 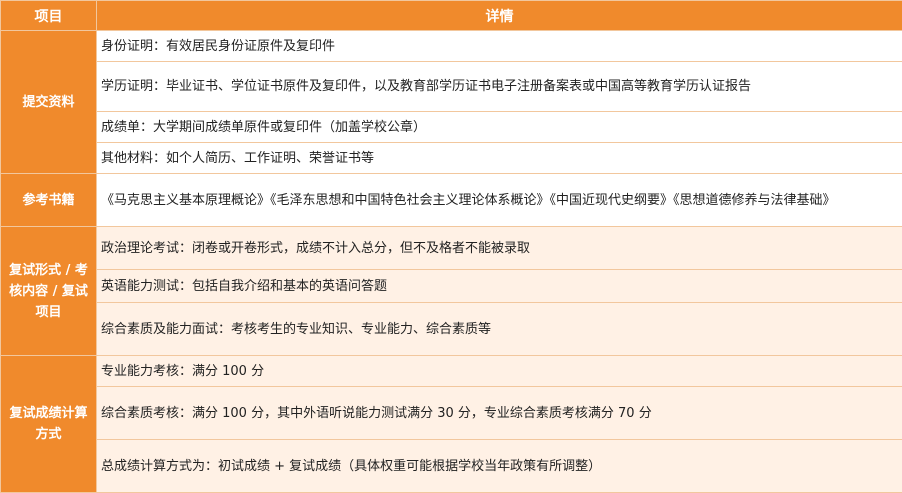 What do you see at coordinates (48, 291) in the screenshot?
I see `category-retest-format: 复试形式 / 考核内容 / 复试项目` at bounding box center [48, 291].